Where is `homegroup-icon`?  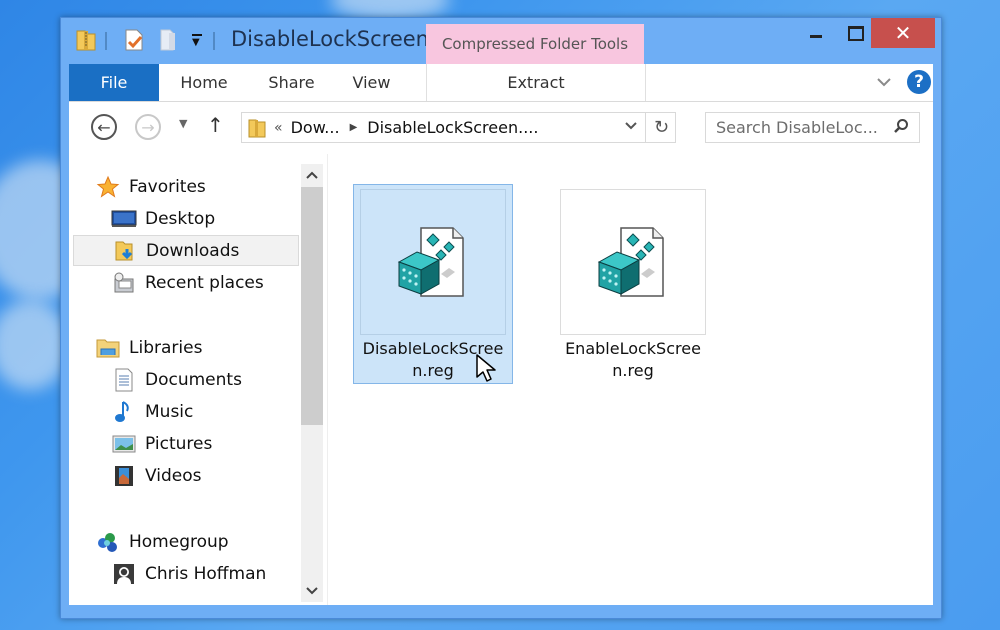 homegroup-icon is located at coordinates (108, 542).